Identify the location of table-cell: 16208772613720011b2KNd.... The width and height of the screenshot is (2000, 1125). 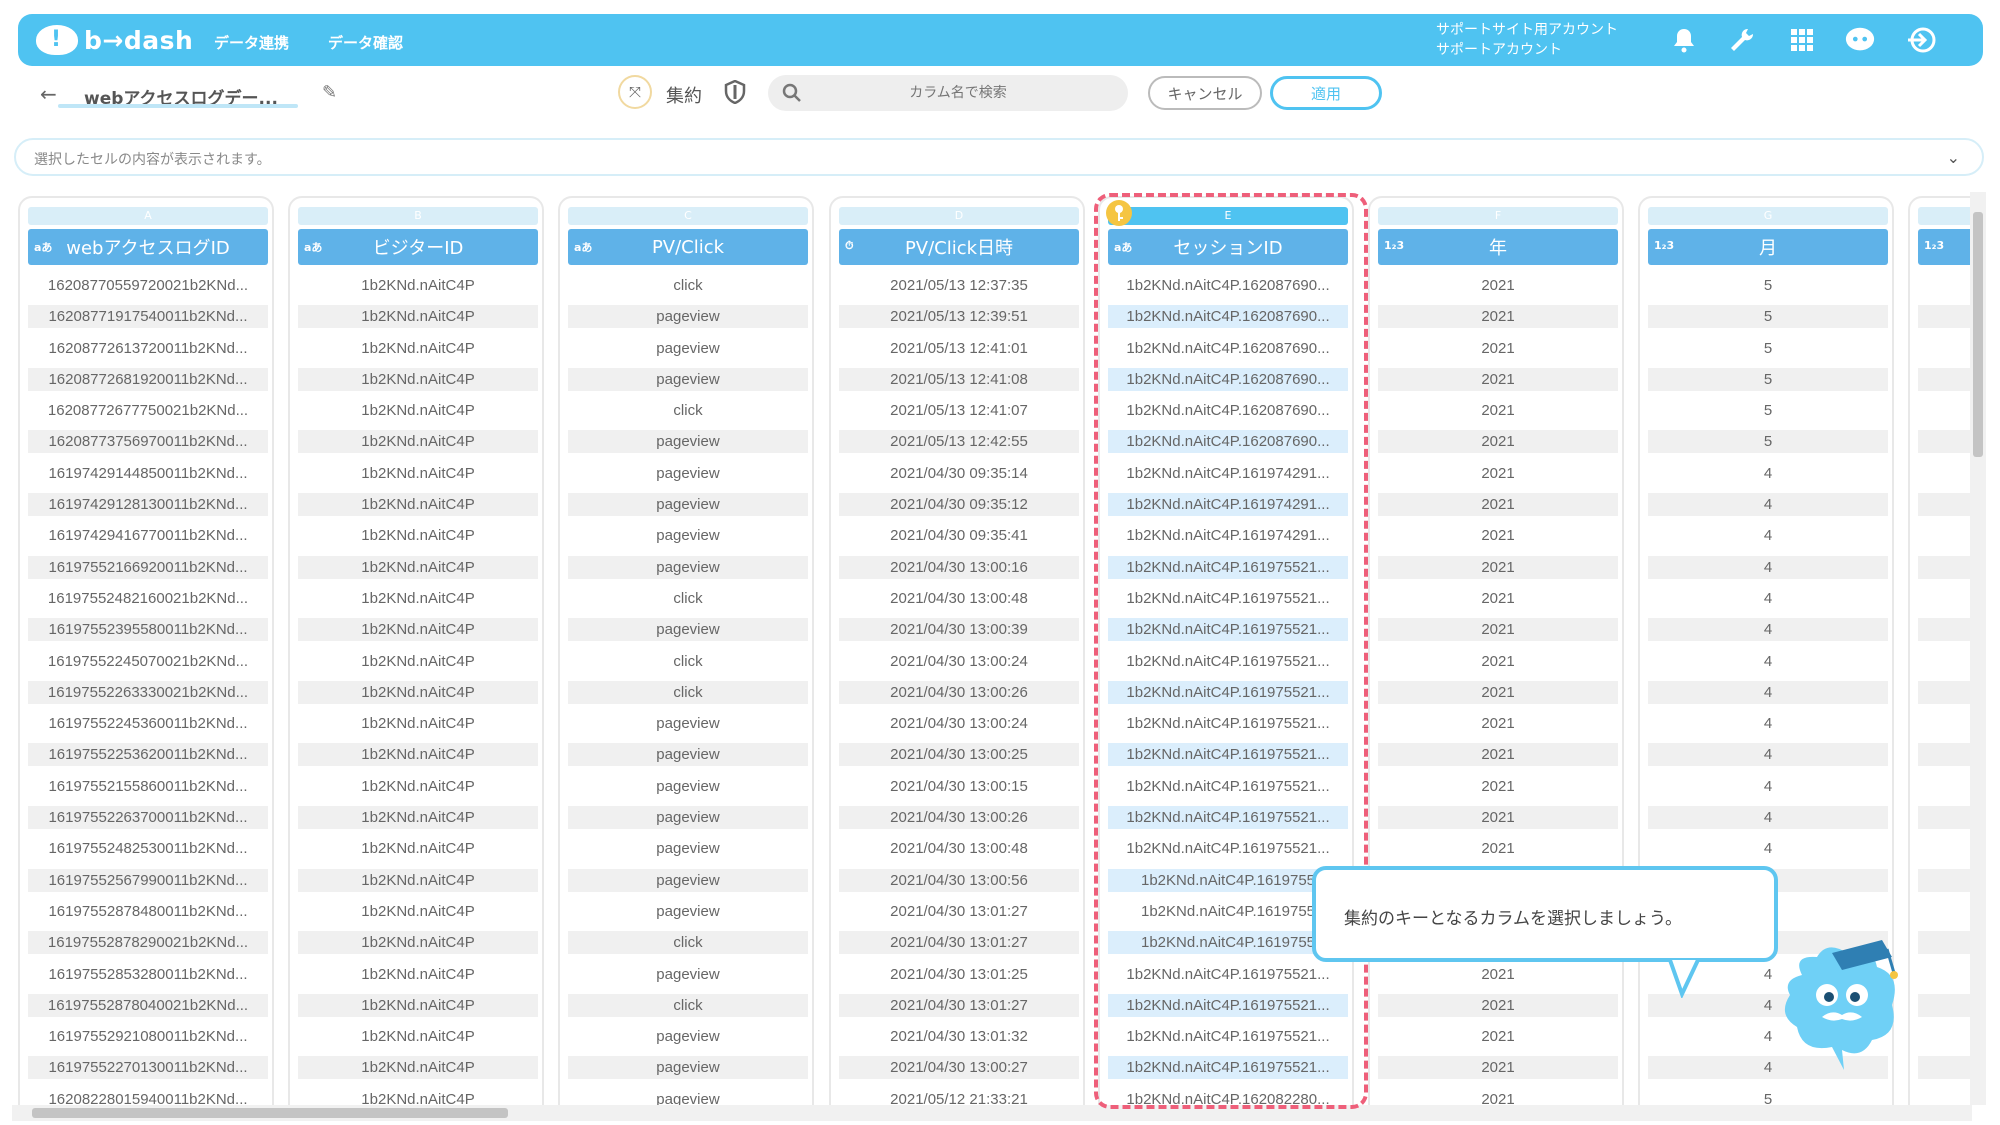
(148, 348).